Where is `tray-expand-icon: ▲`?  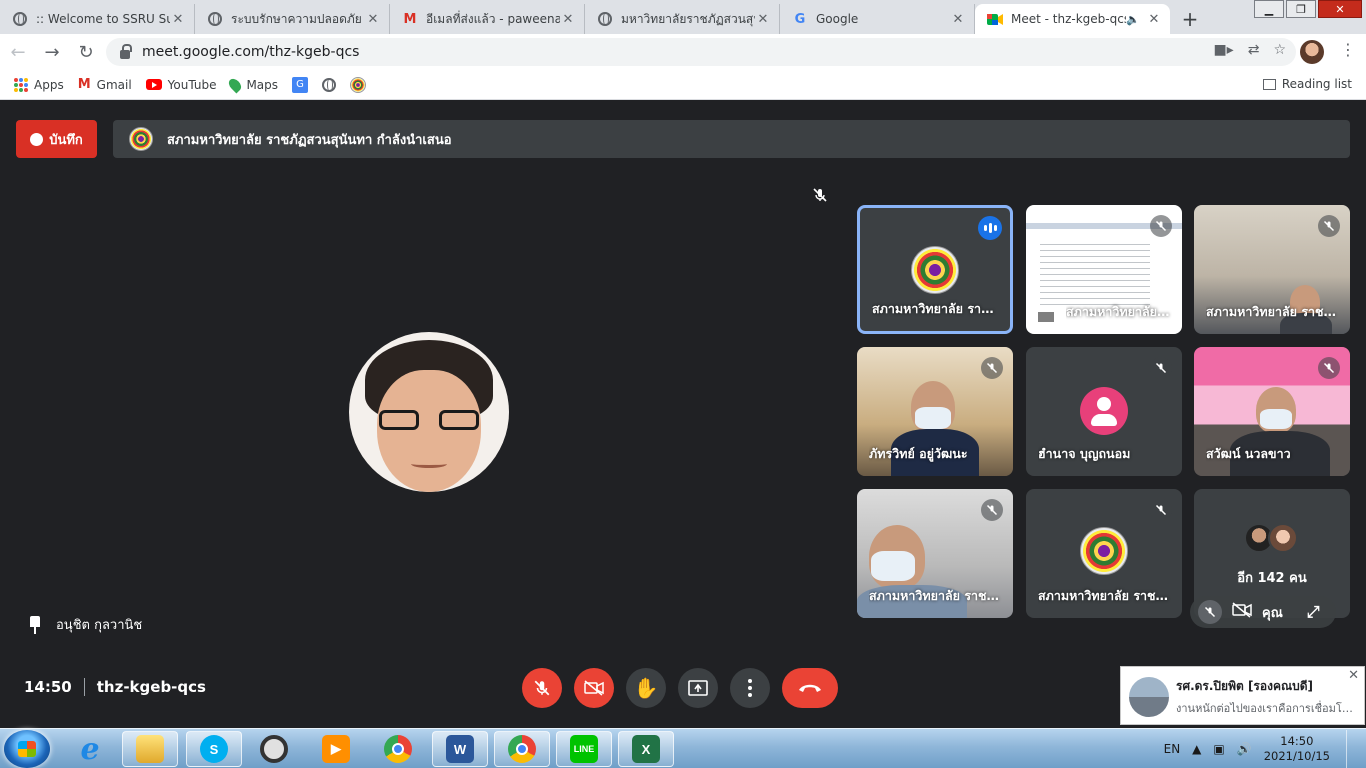
tray-expand-icon: ▲ is located at coordinates (1196, 749).